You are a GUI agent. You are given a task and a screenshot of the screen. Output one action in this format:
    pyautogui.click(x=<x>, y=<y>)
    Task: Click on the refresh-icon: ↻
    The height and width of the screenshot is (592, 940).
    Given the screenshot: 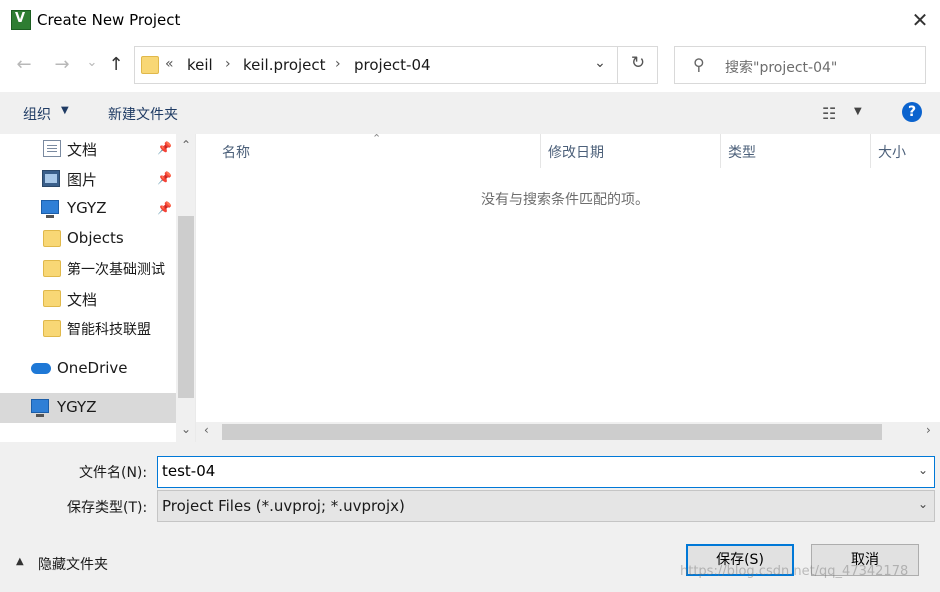 What is the action you would take?
    pyautogui.click(x=638, y=65)
    